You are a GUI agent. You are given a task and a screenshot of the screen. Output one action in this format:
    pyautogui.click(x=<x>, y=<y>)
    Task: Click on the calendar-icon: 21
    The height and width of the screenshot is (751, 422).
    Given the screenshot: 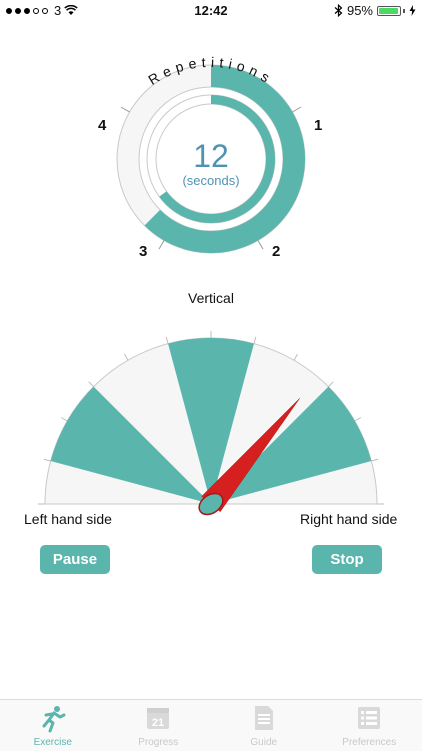 What is the action you would take?
    pyautogui.click(x=158, y=718)
    